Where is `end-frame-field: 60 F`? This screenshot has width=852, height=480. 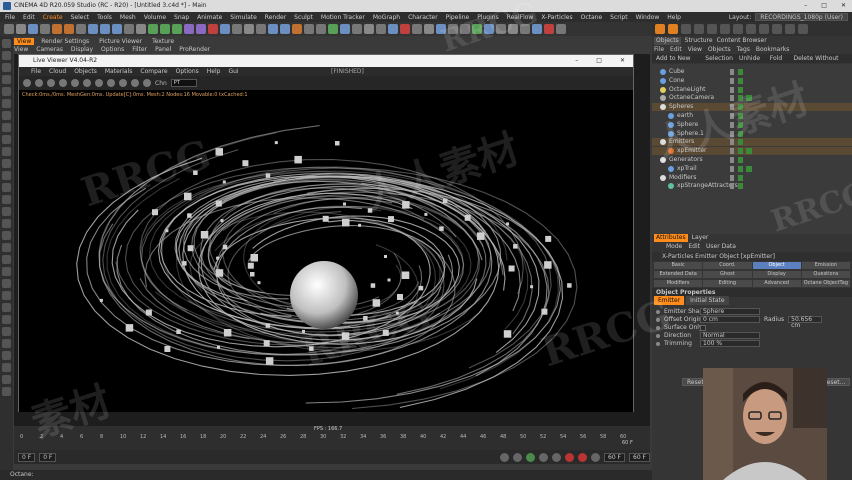 end-frame-field: 60 F is located at coordinates (614, 457).